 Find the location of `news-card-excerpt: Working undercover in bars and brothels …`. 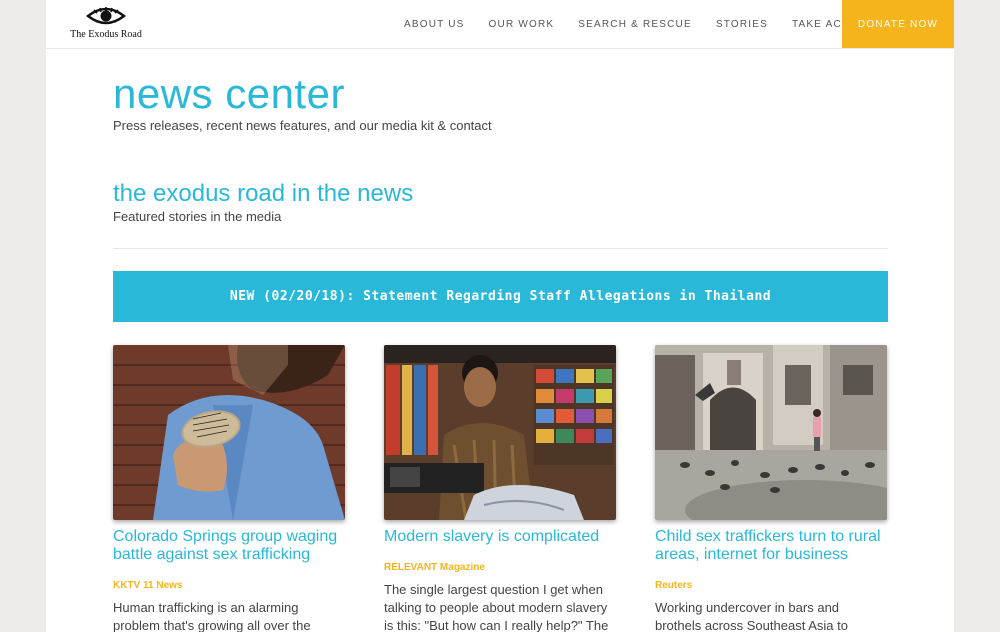

news-card-excerpt: Working undercover in bars and brothels … is located at coordinates (751, 616).